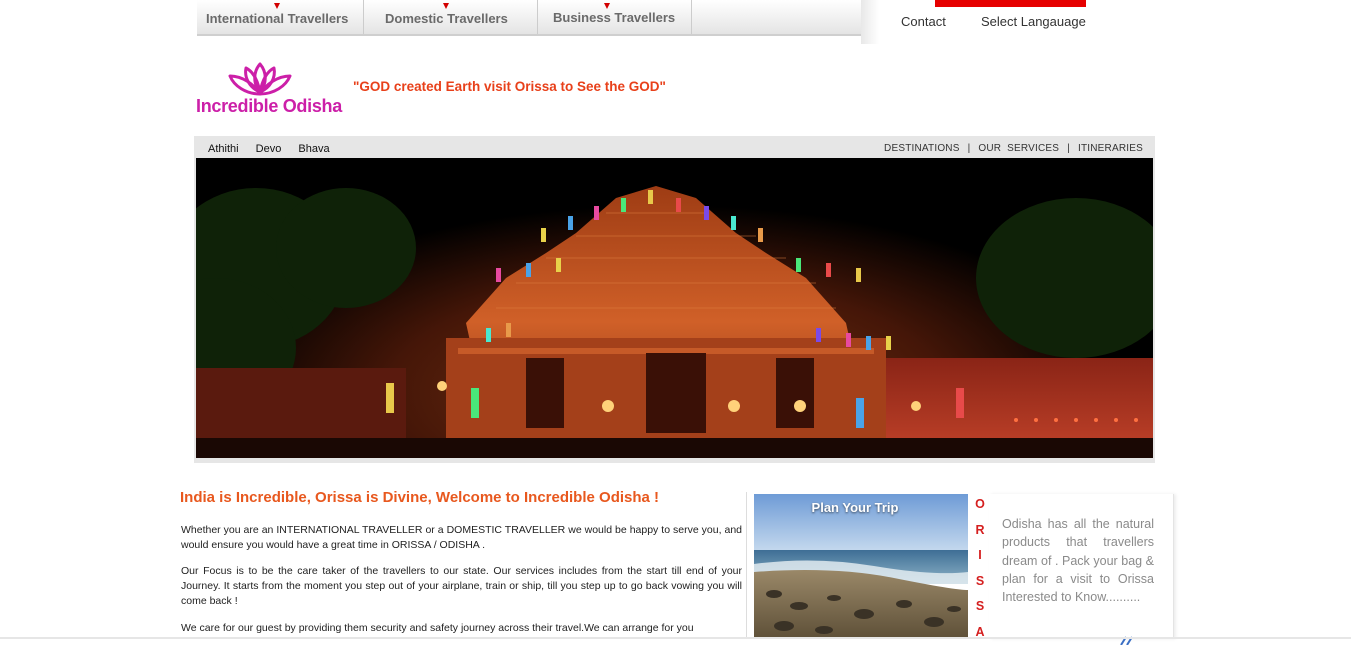  What do you see at coordinates (861, 566) in the screenshot?
I see `plan-trip-image` at bounding box center [861, 566].